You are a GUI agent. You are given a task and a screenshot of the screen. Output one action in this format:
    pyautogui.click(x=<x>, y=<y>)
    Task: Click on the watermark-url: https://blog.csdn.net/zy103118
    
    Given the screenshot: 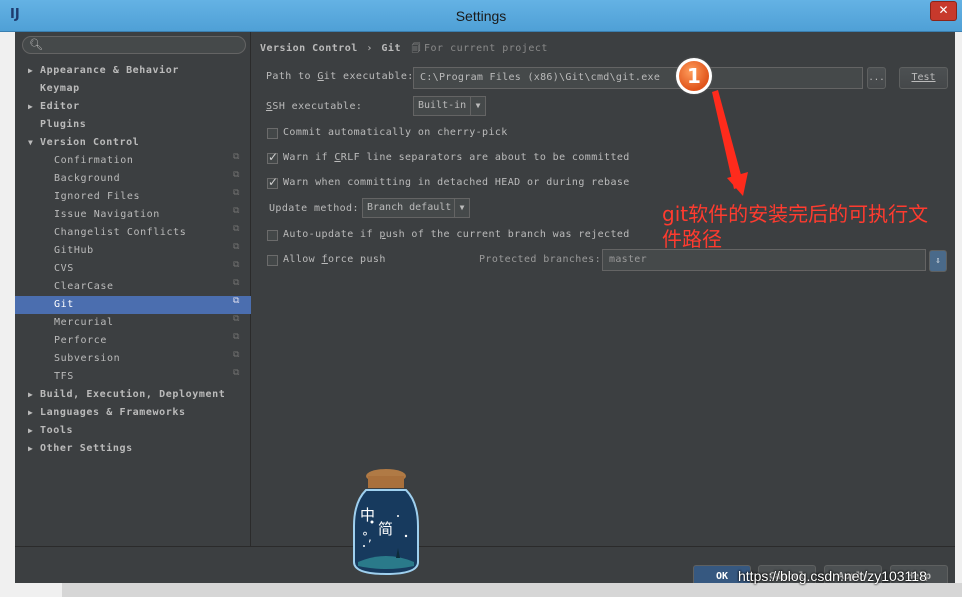 What is the action you would take?
    pyautogui.click(x=832, y=576)
    